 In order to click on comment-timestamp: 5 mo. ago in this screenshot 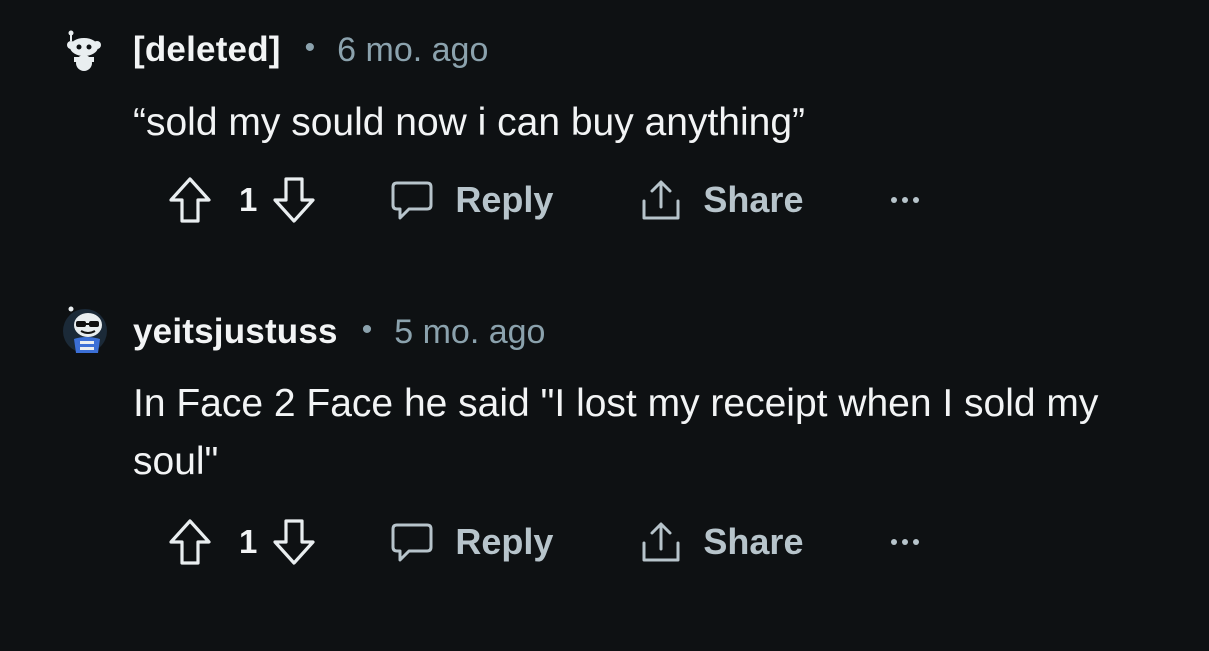, I will do `click(469, 332)`.